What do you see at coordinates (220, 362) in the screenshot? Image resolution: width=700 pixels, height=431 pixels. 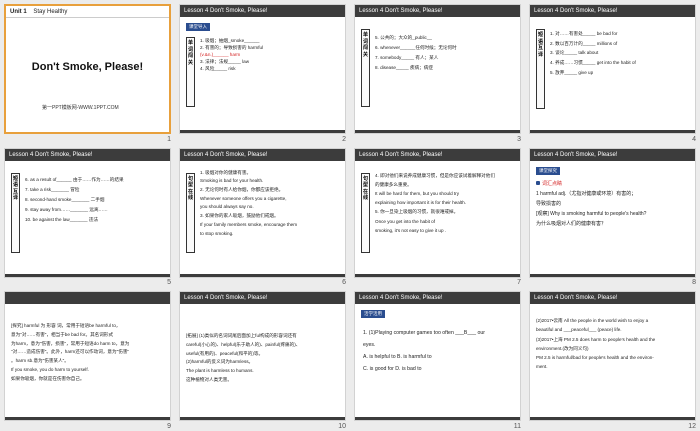 I see `body-line: (2)harmful的反义词为harmless。` at bounding box center [220, 362].